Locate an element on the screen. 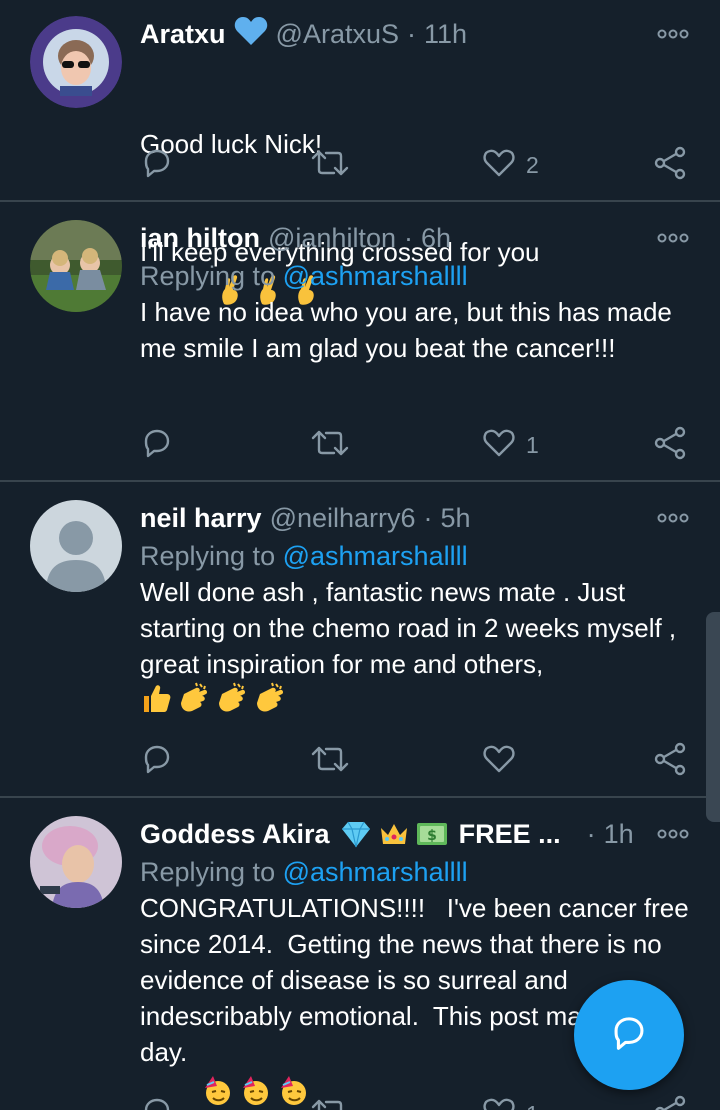  user-handle: @neilharry6 is located at coordinates (343, 518).